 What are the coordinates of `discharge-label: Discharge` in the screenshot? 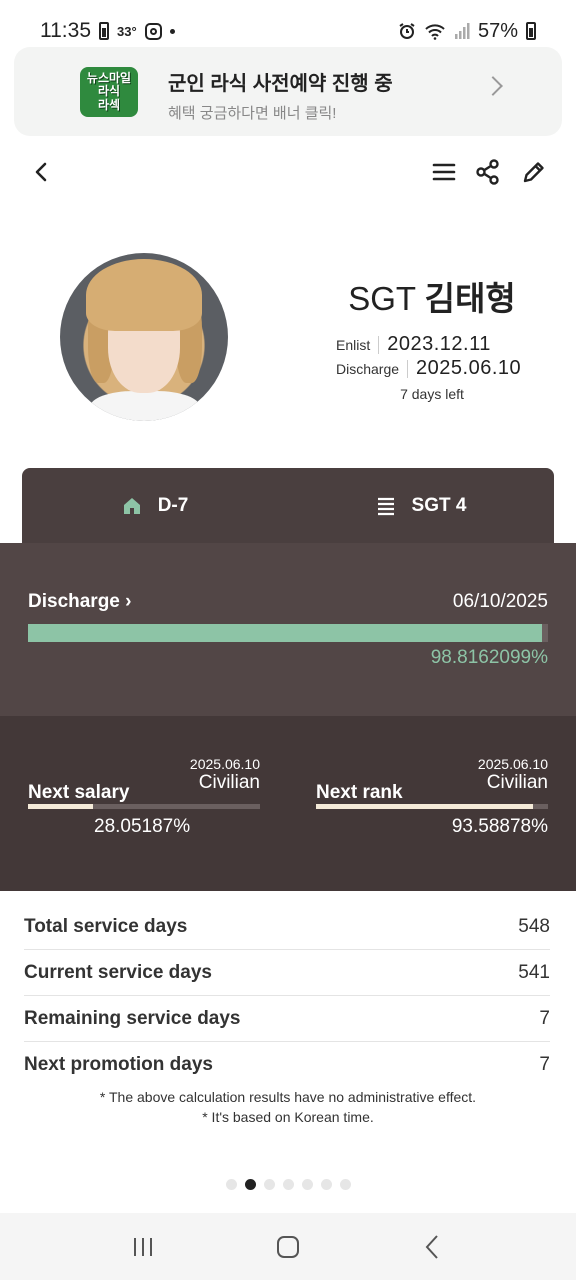 It's located at (368, 368).